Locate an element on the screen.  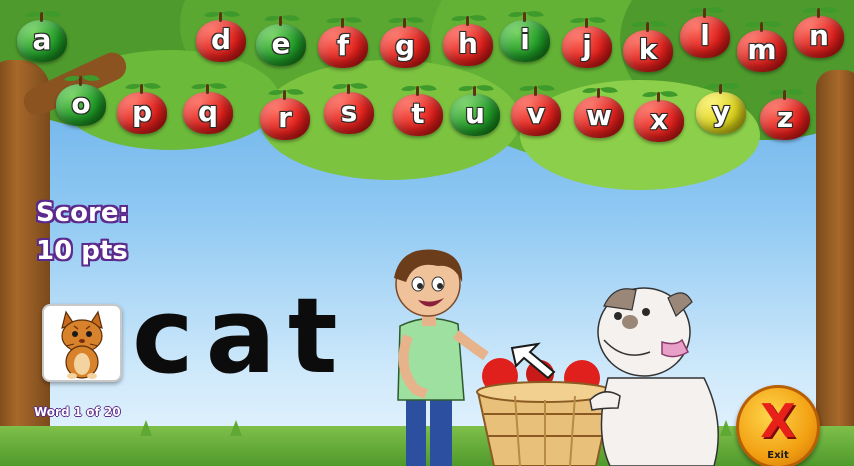
apple-letter: j is located at coordinates (587, 45).